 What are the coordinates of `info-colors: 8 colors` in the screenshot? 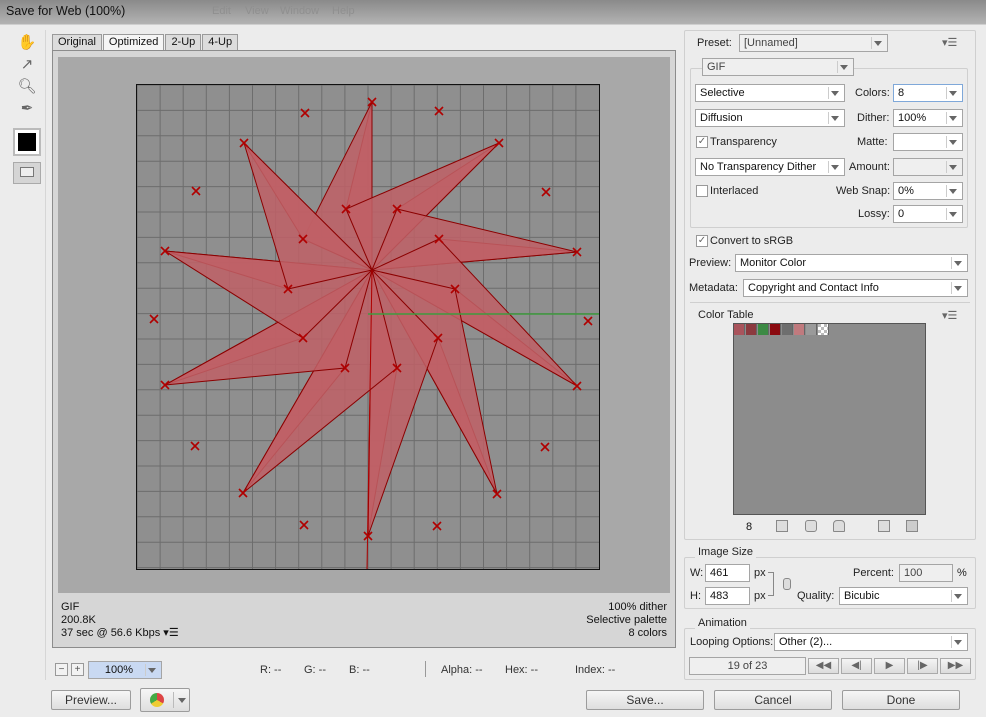 It's located at (647, 633).